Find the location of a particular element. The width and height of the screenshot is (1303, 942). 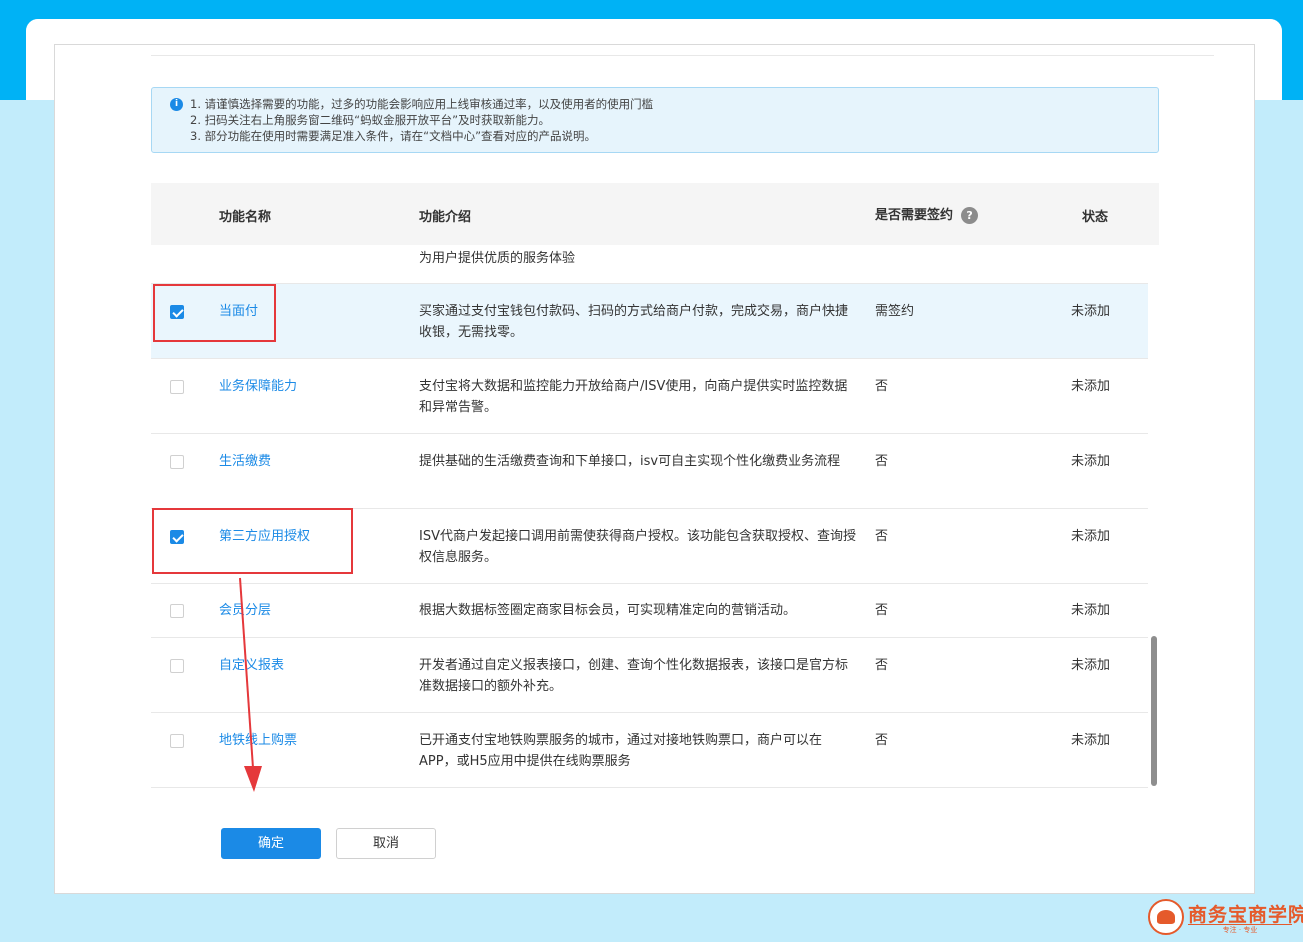

cancel-button: 取消 is located at coordinates (386, 843).